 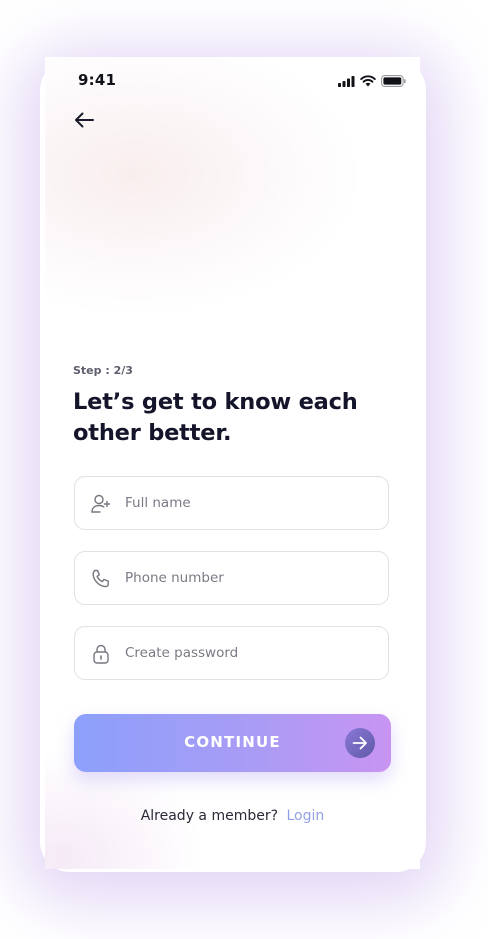 I want to click on full-name-field, so click(x=231, y=503).